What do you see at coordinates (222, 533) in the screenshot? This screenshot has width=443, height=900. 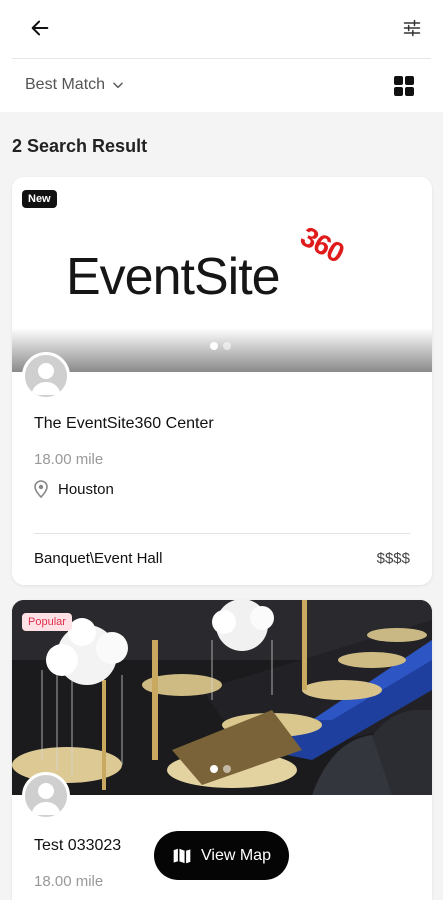 I see `card-divider` at bounding box center [222, 533].